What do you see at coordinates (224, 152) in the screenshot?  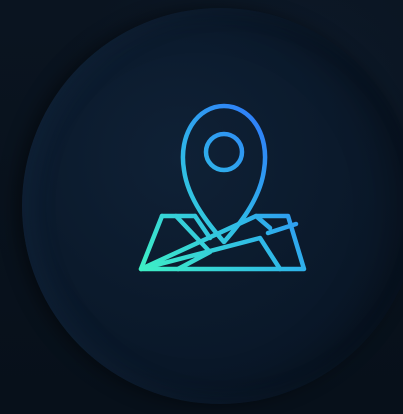 I see `pin-hole` at bounding box center [224, 152].